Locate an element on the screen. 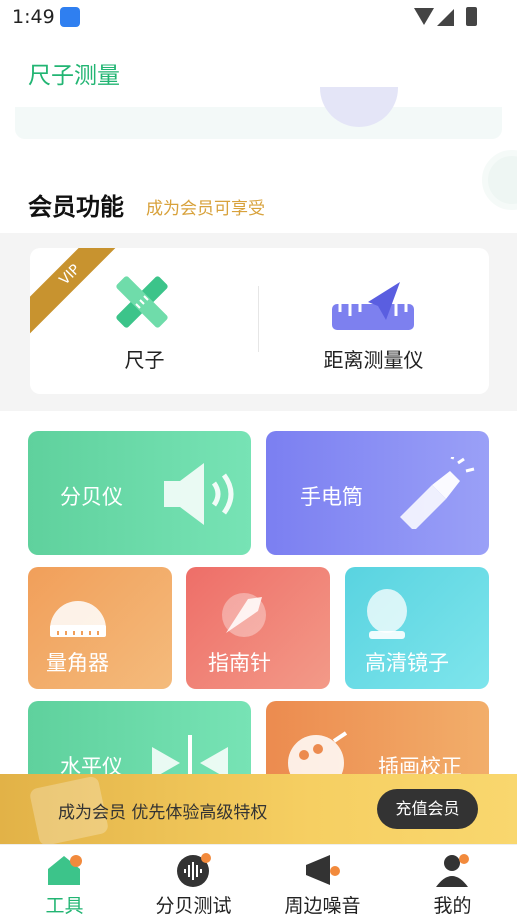 The width and height of the screenshot is (517, 922). tab-decibel-test-label: 分贝测试 is located at coordinates (193, 906).